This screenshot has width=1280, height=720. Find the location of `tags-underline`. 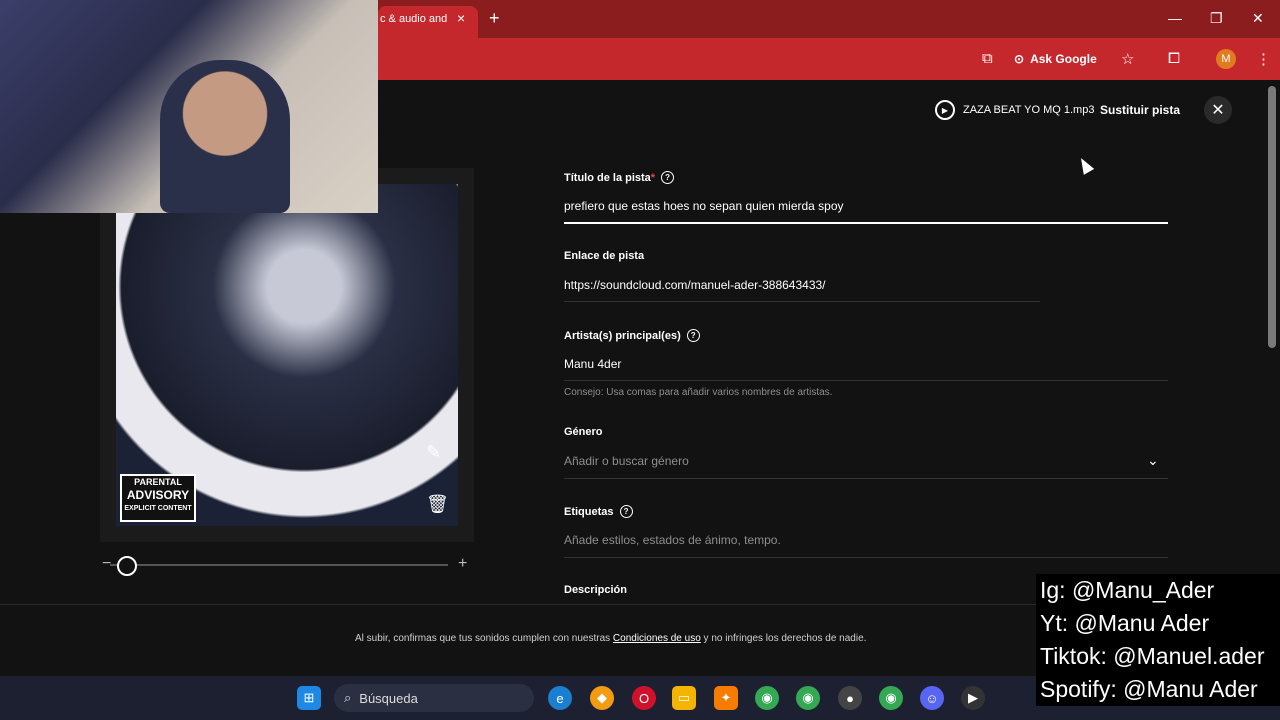

tags-underline is located at coordinates (866, 557).